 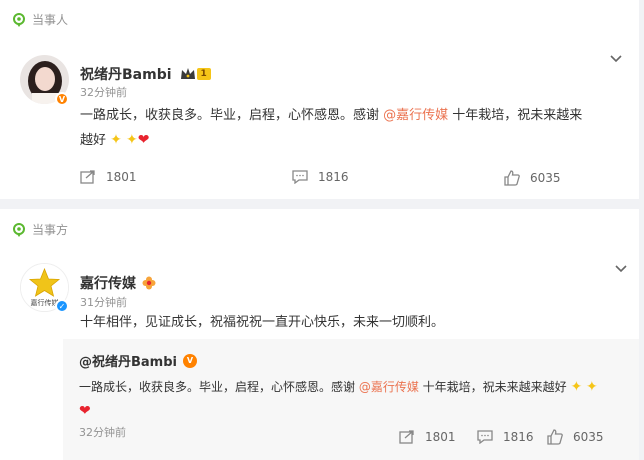 I want to click on post-text-part: 十年栽培，祝未来越来, so click(x=515, y=115).